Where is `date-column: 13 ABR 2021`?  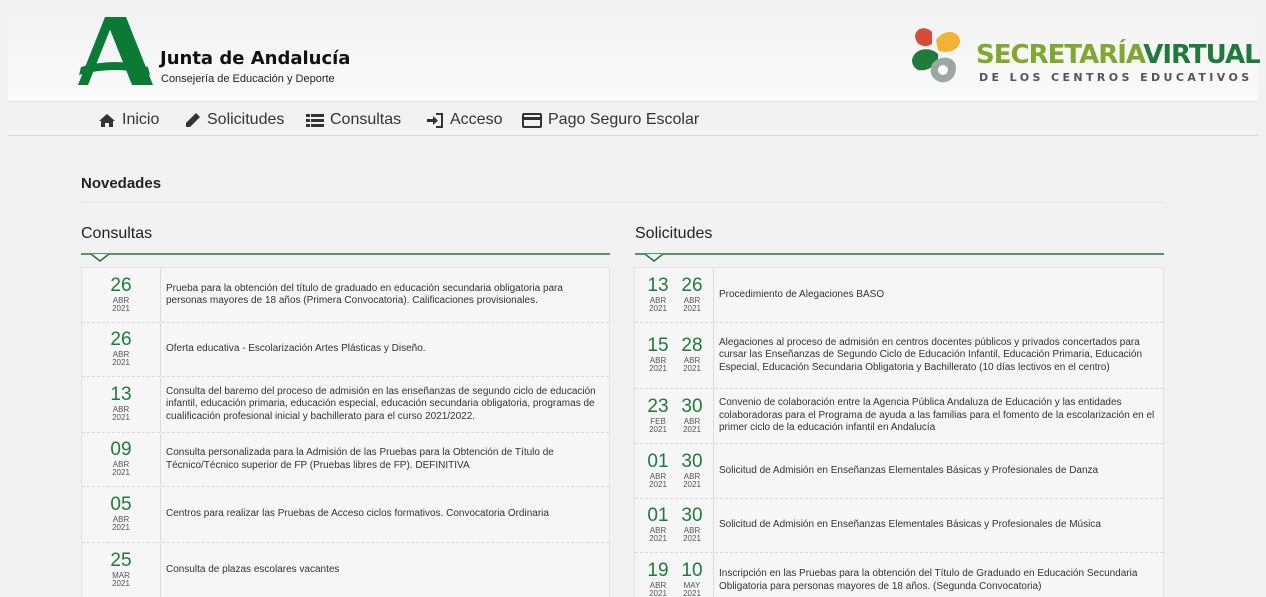 date-column: 13 ABR 2021 is located at coordinates (121, 404).